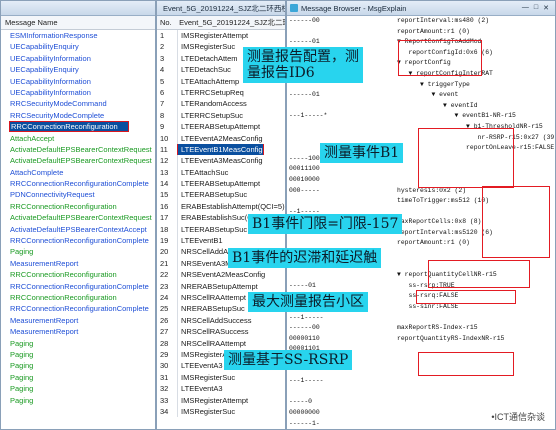  What do you see at coordinates (221, 127) in the screenshot?
I see `event-row: 9 LTEERABSetupAttempt` at bounding box center [221, 127].